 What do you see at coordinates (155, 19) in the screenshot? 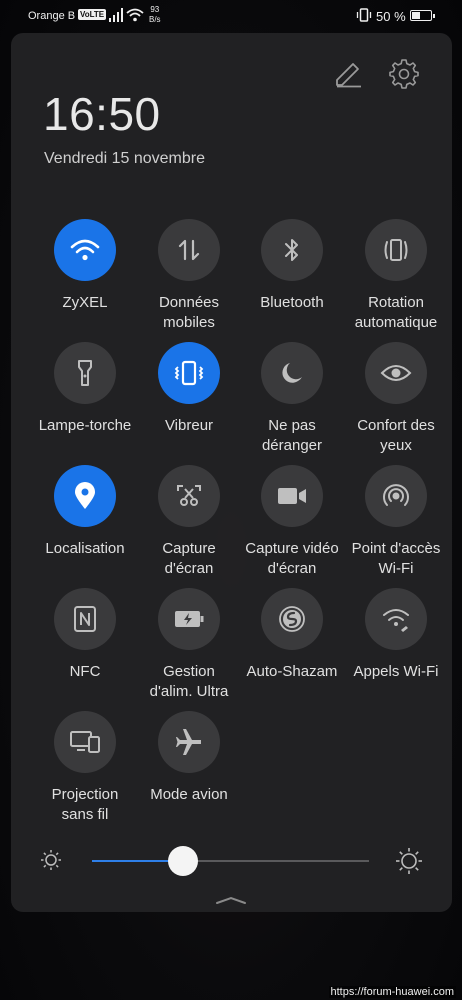
I see `speed-unit: B/s` at bounding box center [155, 19].